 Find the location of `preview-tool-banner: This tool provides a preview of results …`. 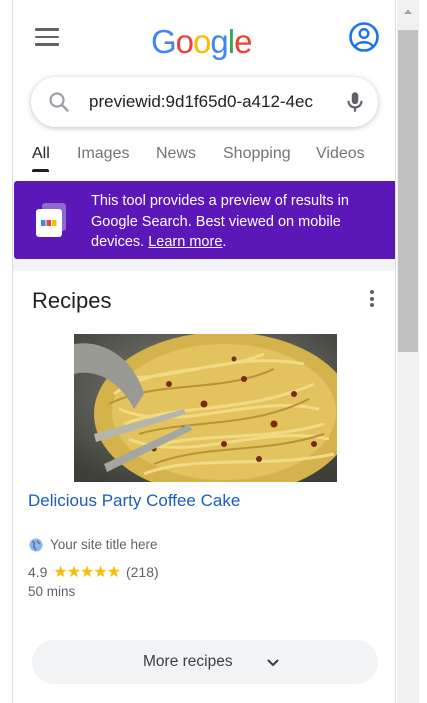

preview-tool-banner: This tool provides a preview of results … is located at coordinates (204, 220).